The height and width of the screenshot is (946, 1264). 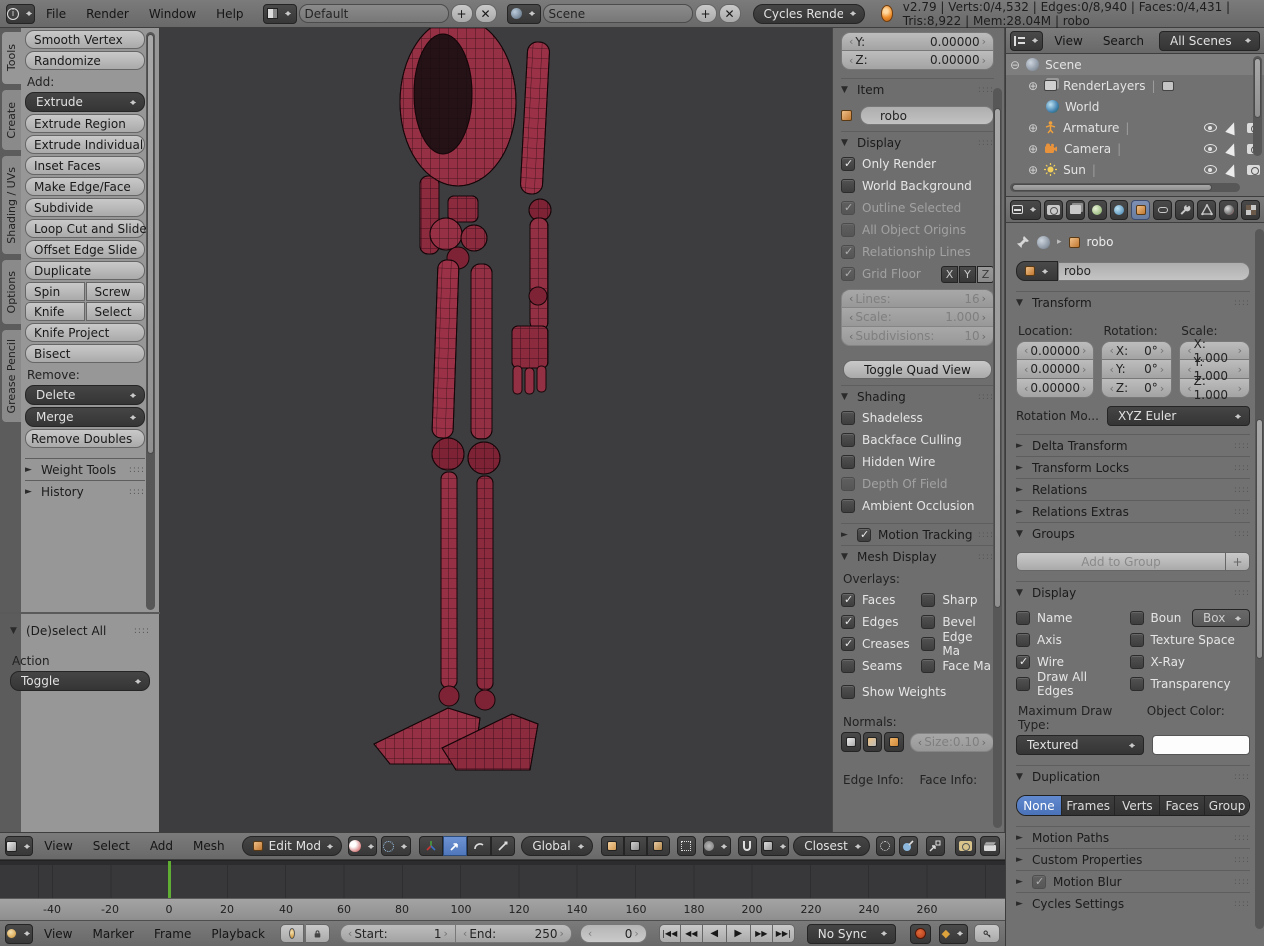 What do you see at coordinates (172, 933) in the screenshot?
I see `timeline-menu-frame: Frame` at bounding box center [172, 933].